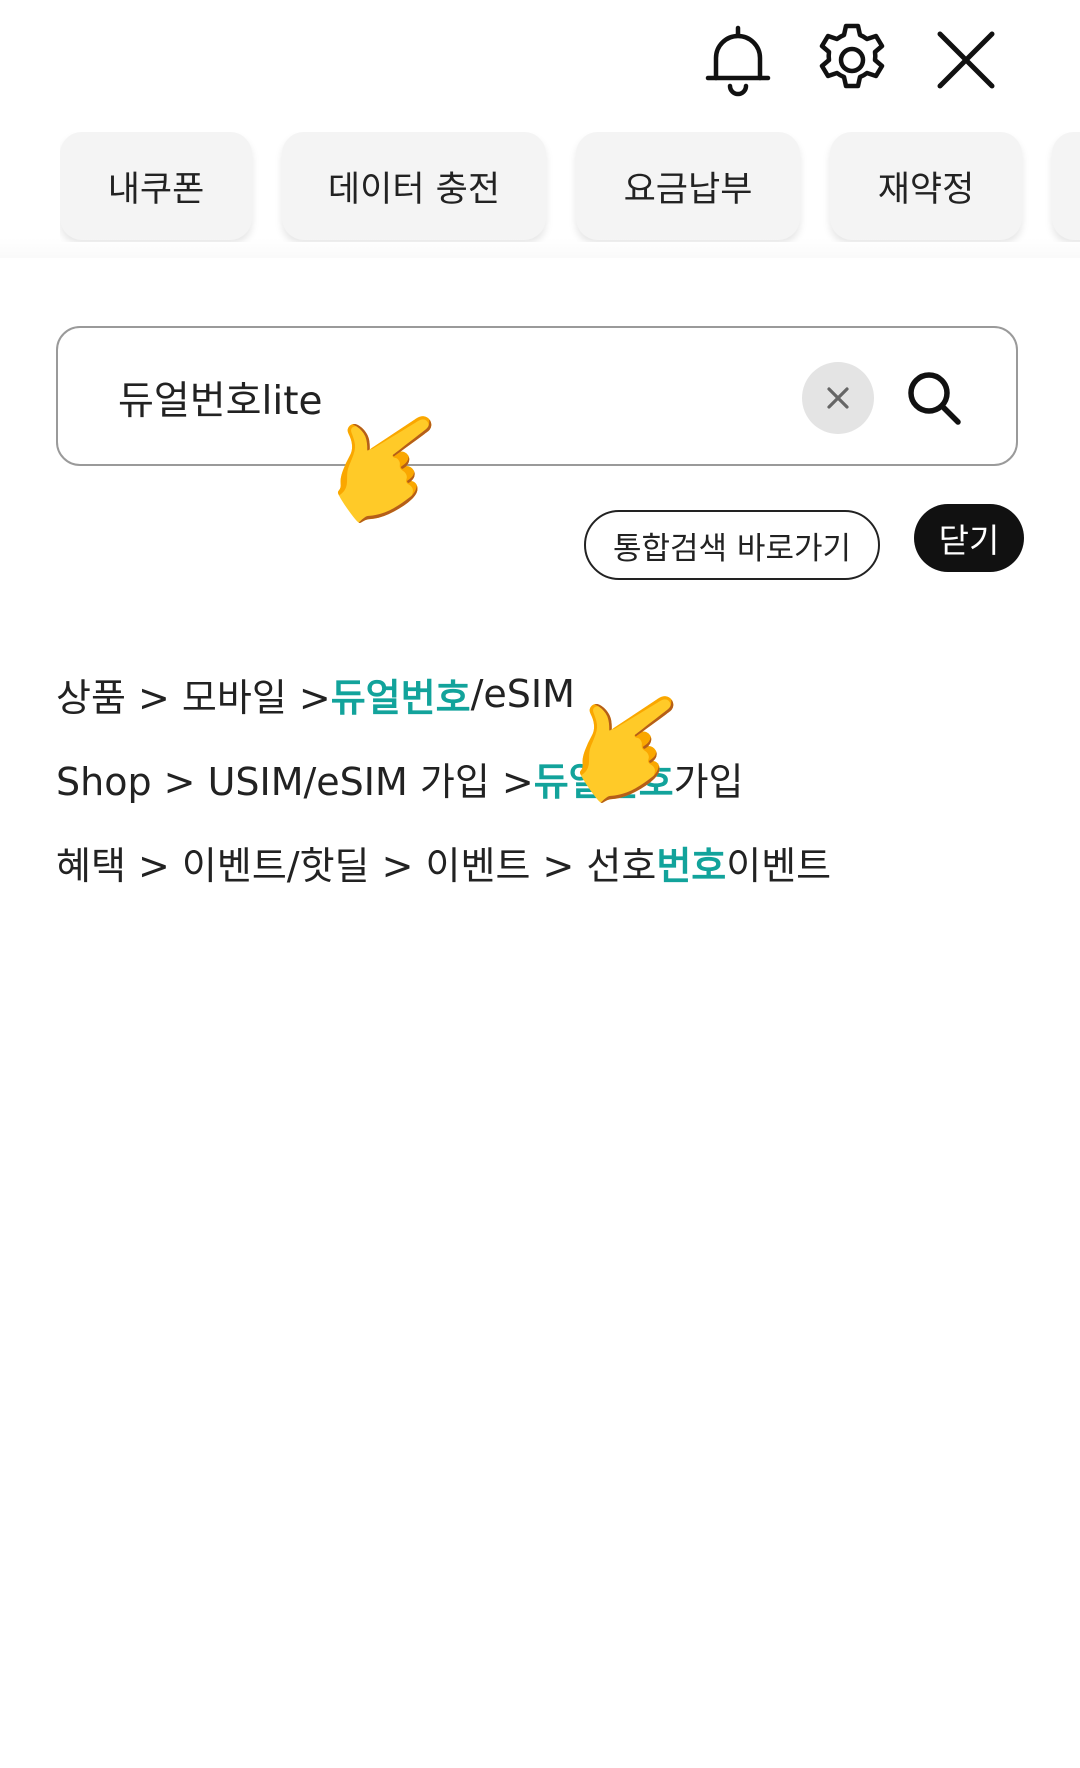  Describe the element at coordinates (400, 697) in the screenshot. I see `suggestion-highlight: 듀얼번호` at that location.